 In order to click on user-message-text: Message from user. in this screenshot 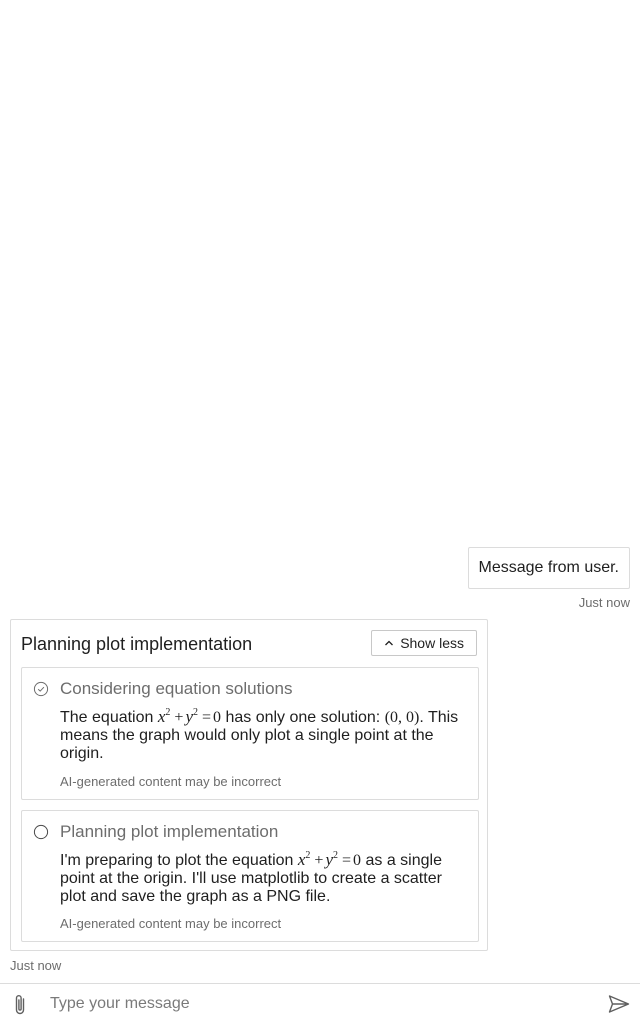, I will do `click(549, 567)`.